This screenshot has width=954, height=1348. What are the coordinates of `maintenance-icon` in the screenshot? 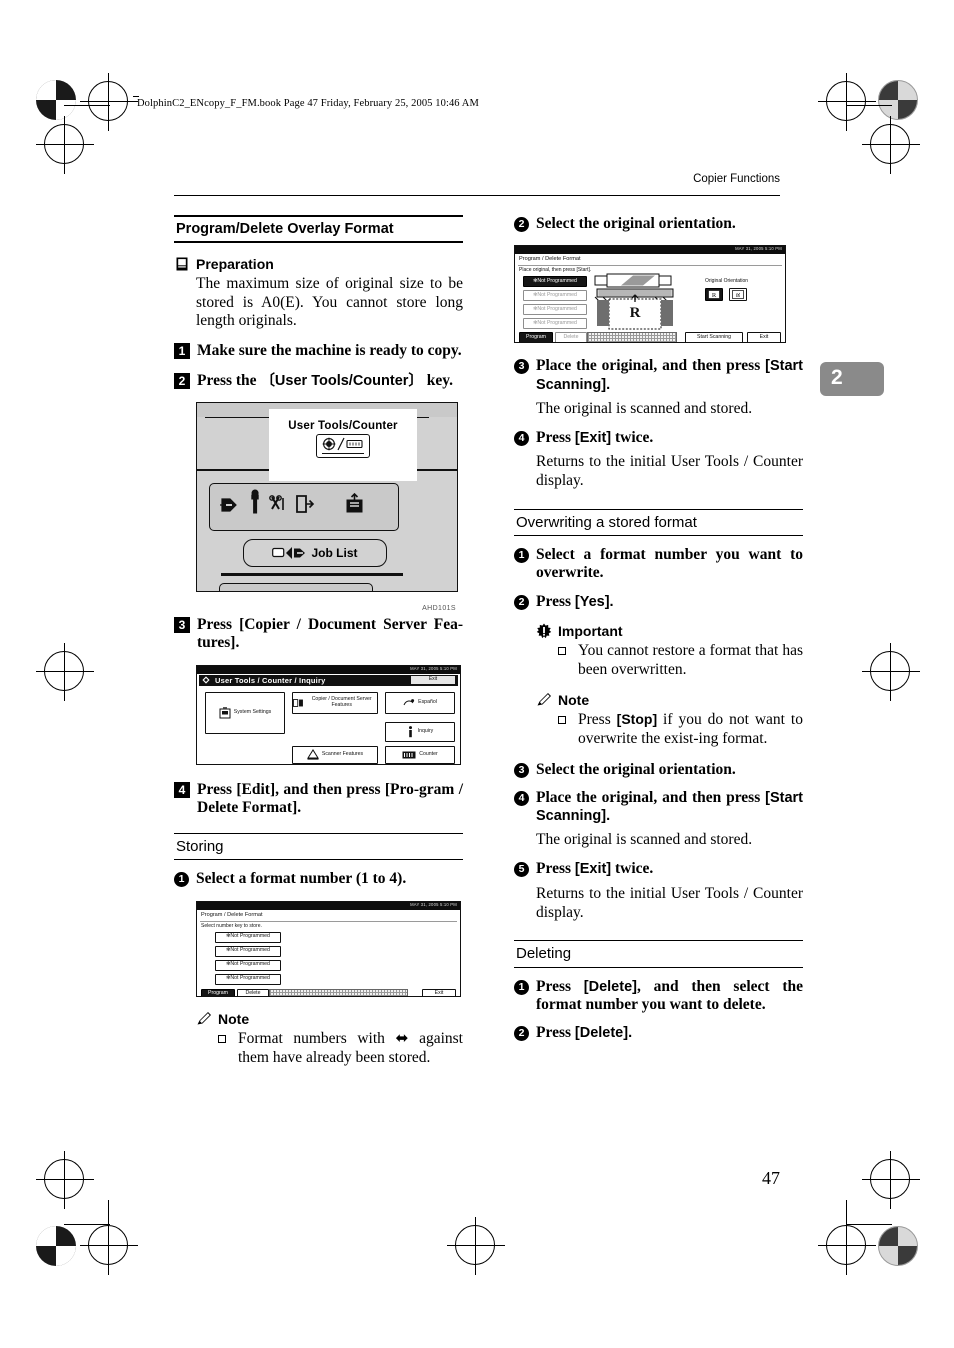 It's located at (255, 501).